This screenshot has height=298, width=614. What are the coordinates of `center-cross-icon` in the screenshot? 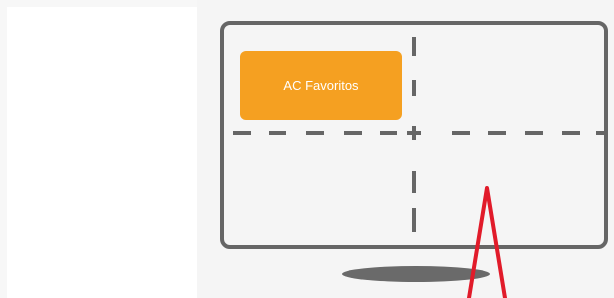 It's located at (414, 133).